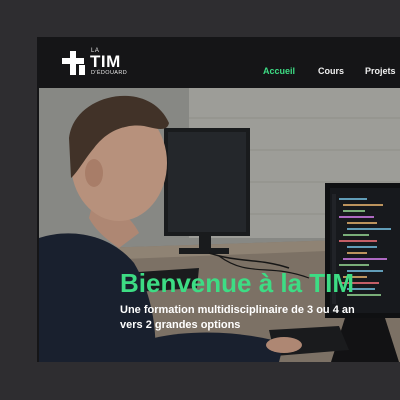 The width and height of the screenshot is (400, 400). What do you see at coordinates (105, 61) in the screenshot?
I see `logo-tim-text: TIM` at bounding box center [105, 61].